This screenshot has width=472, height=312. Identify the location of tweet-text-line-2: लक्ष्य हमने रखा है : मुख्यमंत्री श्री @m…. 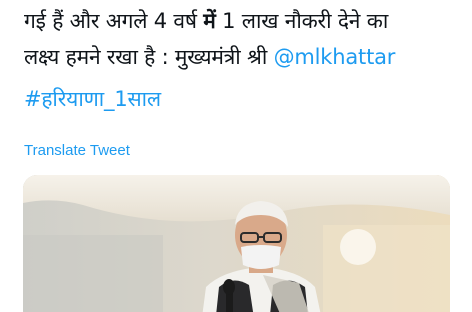
(209, 57).